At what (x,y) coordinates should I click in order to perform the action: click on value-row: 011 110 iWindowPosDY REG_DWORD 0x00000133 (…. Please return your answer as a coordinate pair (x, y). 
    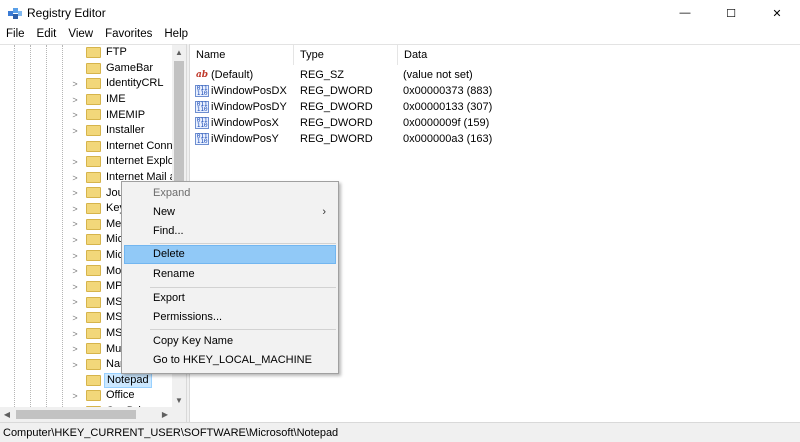
    Looking at the image, I should click on (495, 107).